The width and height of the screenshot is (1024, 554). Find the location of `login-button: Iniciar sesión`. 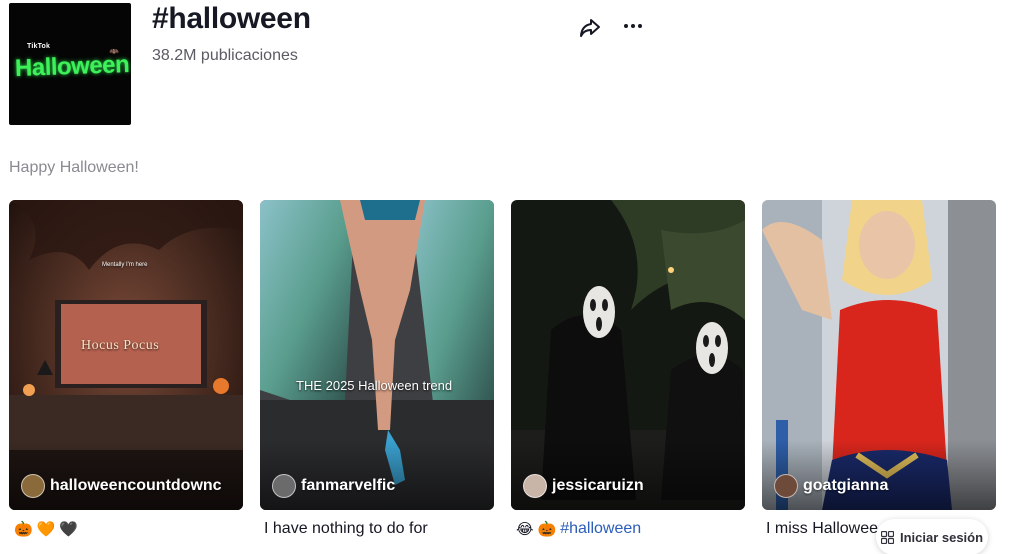

login-button: Iniciar sesión is located at coordinates (932, 536).